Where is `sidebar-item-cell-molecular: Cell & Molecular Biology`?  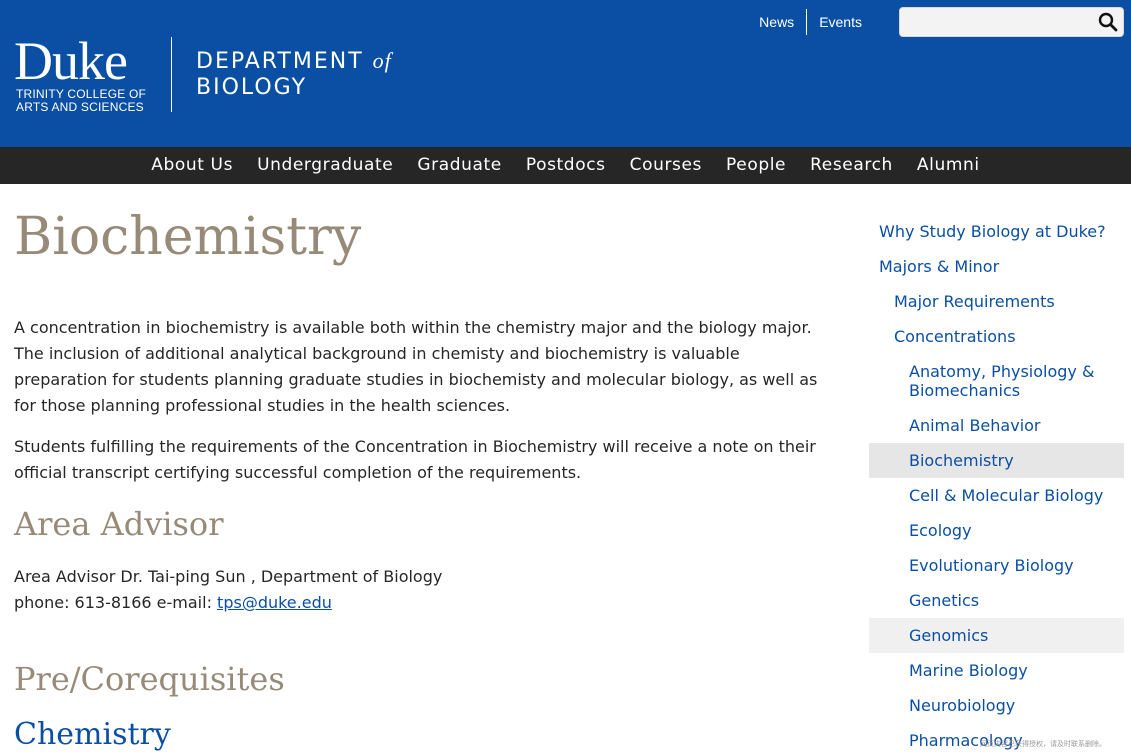
sidebar-item-cell-molecular: Cell & Molecular Biology is located at coordinates (996, 495).